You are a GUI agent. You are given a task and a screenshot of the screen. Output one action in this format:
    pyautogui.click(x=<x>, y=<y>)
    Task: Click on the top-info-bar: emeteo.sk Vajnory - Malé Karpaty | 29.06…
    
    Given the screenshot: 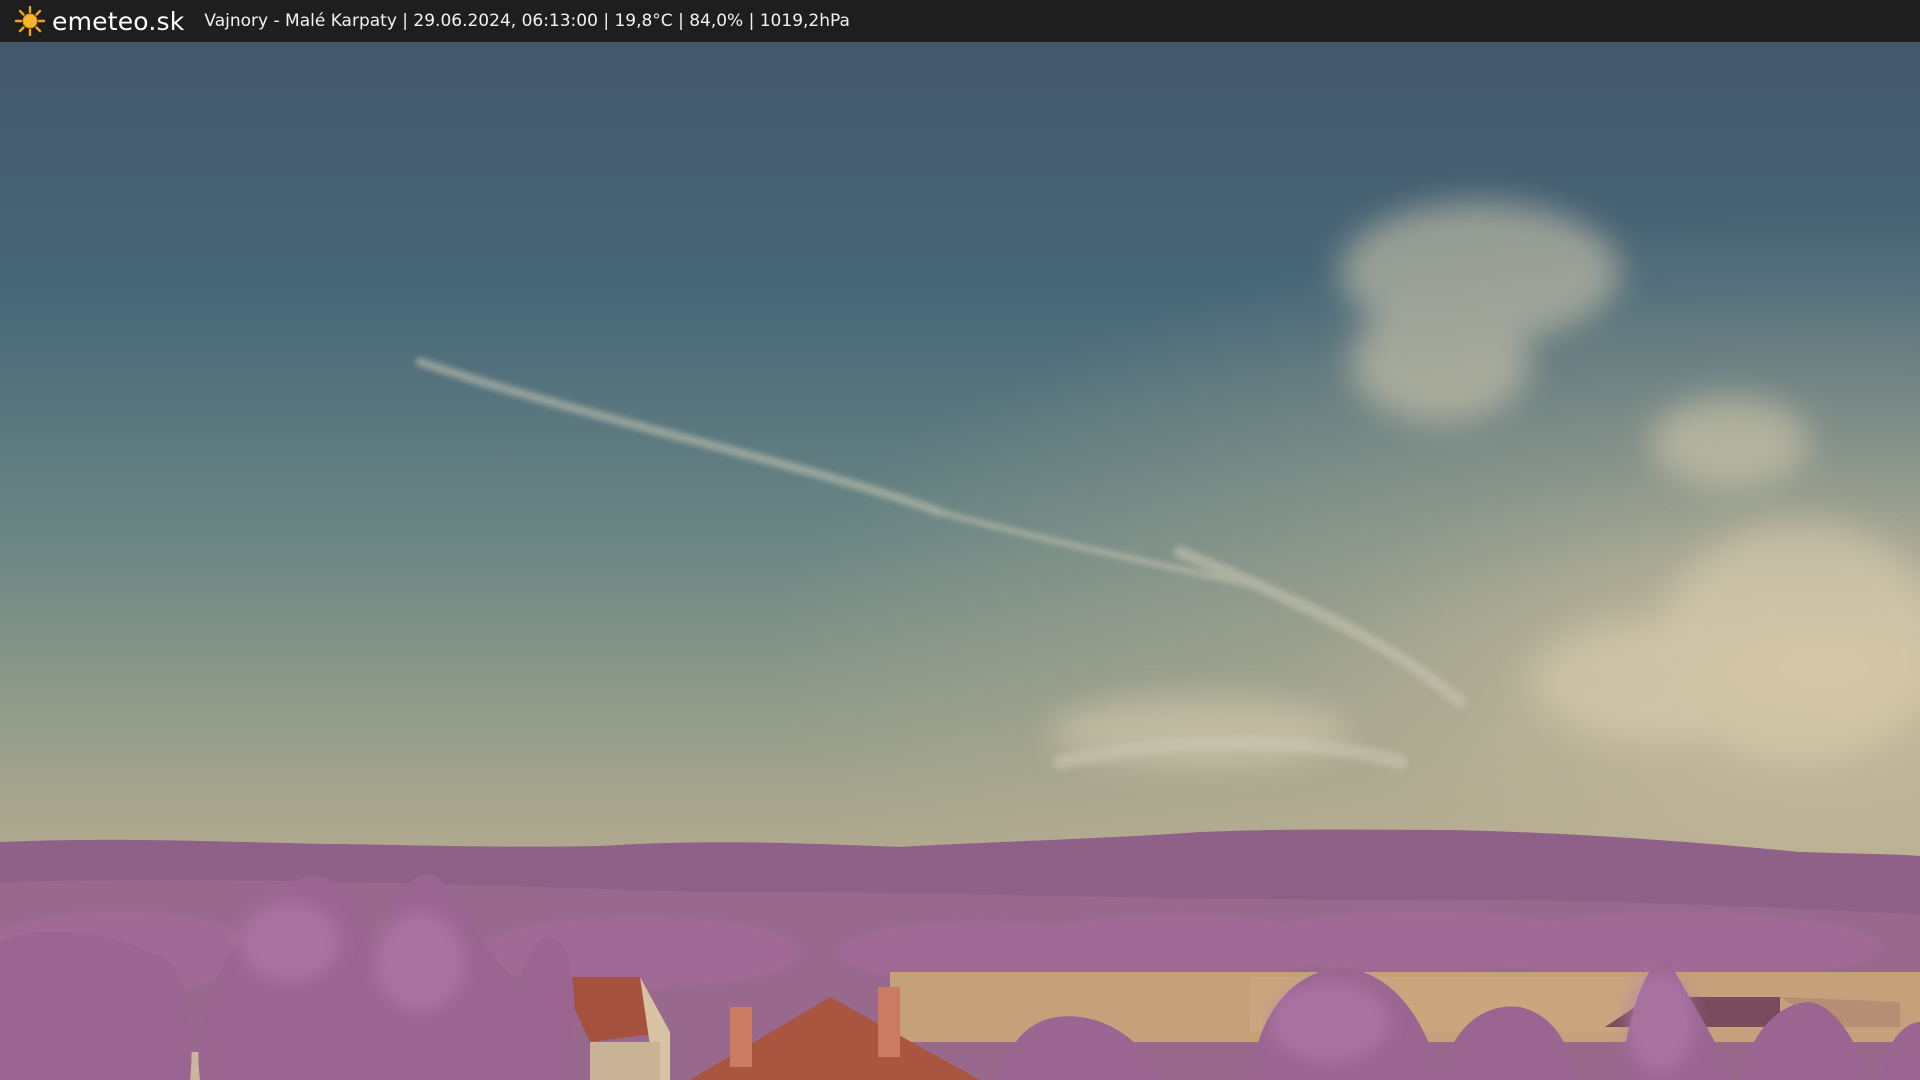 What is the action you would take?
    pyautogui.click(x=960, y=21)
    